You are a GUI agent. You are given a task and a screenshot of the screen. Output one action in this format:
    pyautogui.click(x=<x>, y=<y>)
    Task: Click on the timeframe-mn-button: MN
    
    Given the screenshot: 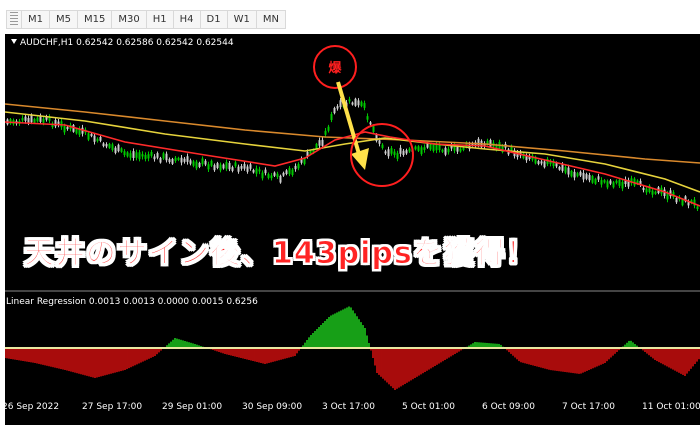 What is the action you would take?
    pyautogui.click(x=270, y=19)
    